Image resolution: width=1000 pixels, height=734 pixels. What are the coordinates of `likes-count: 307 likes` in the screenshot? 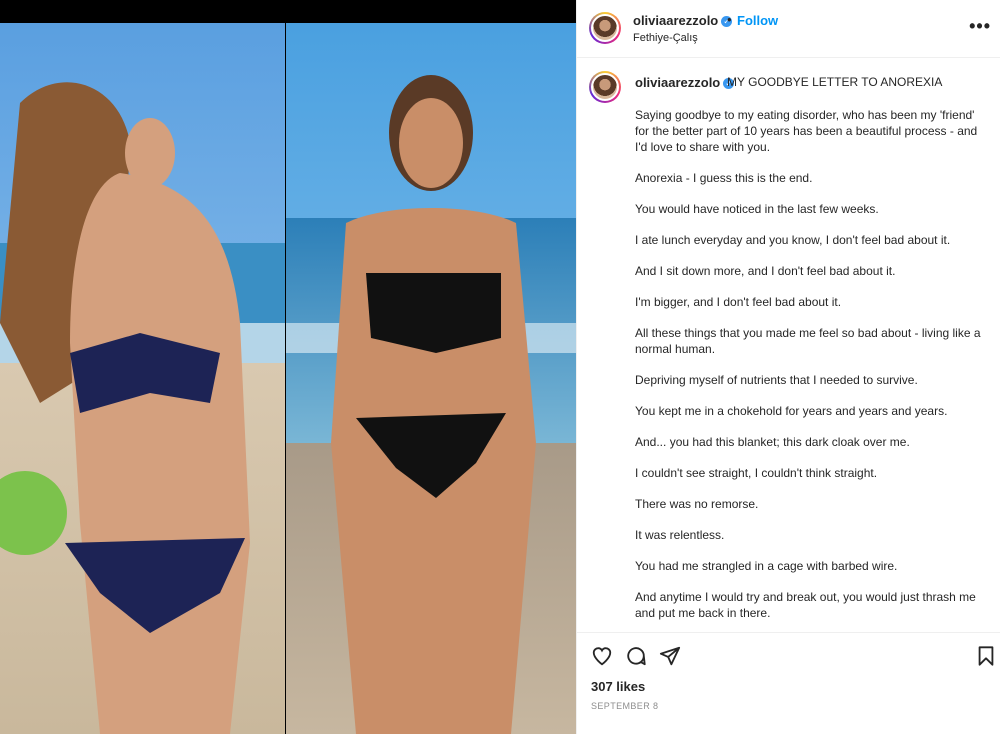 It's located at (618, 686).